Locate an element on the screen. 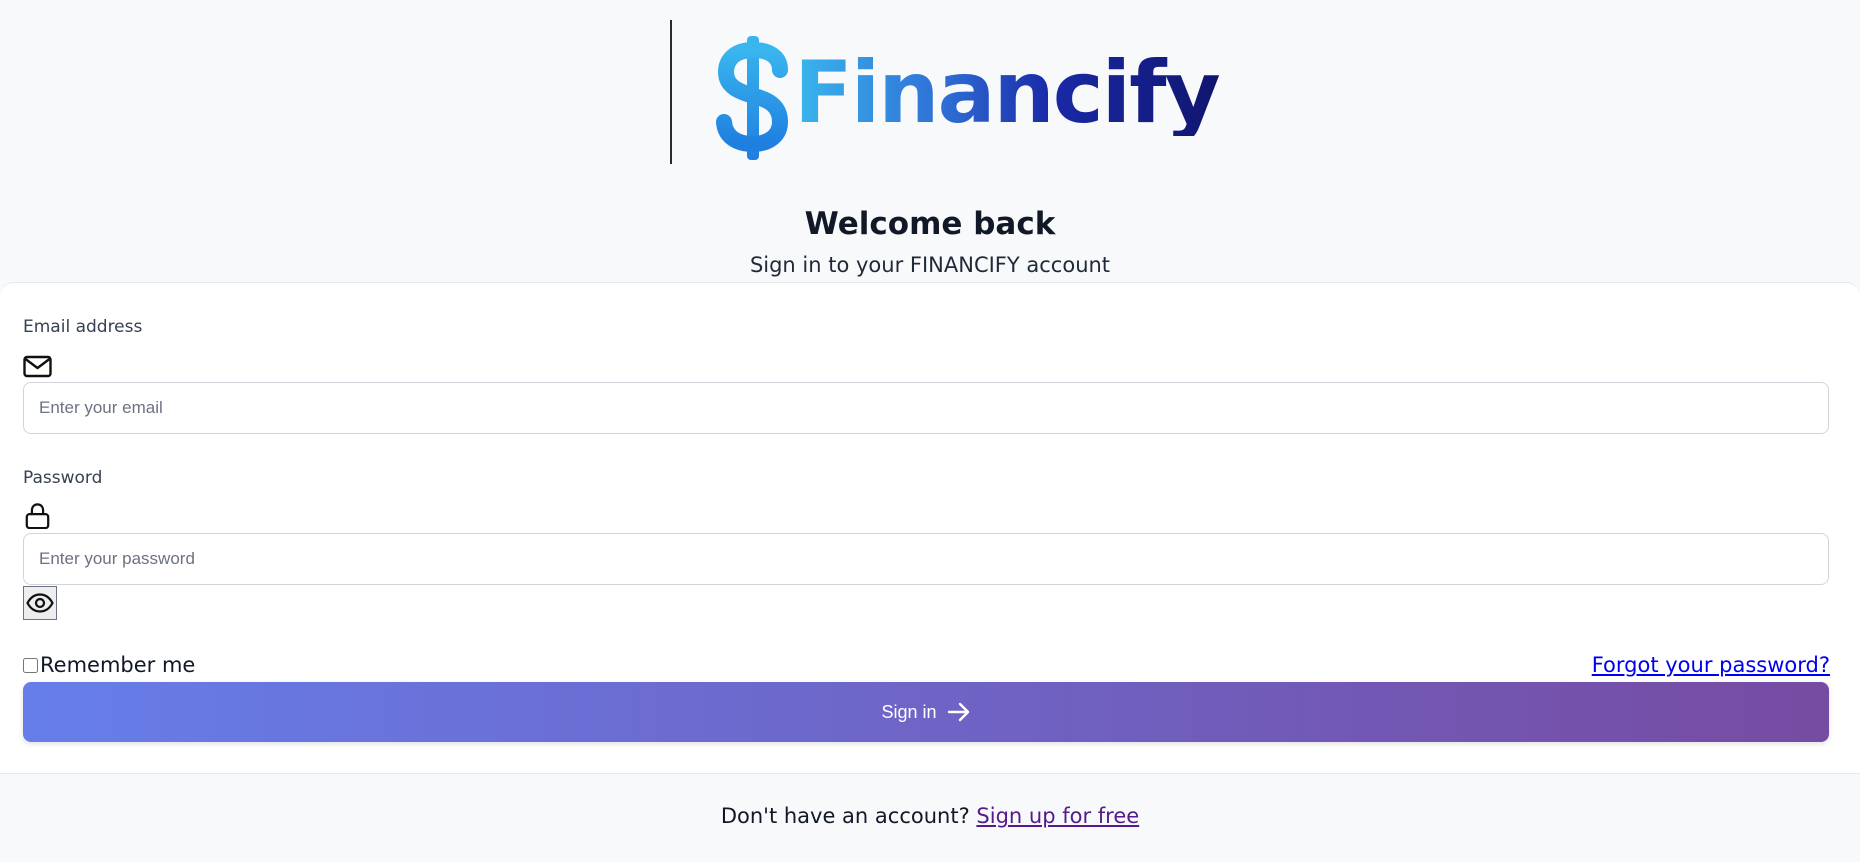  mail-icon is located at coordinates (37, 366).